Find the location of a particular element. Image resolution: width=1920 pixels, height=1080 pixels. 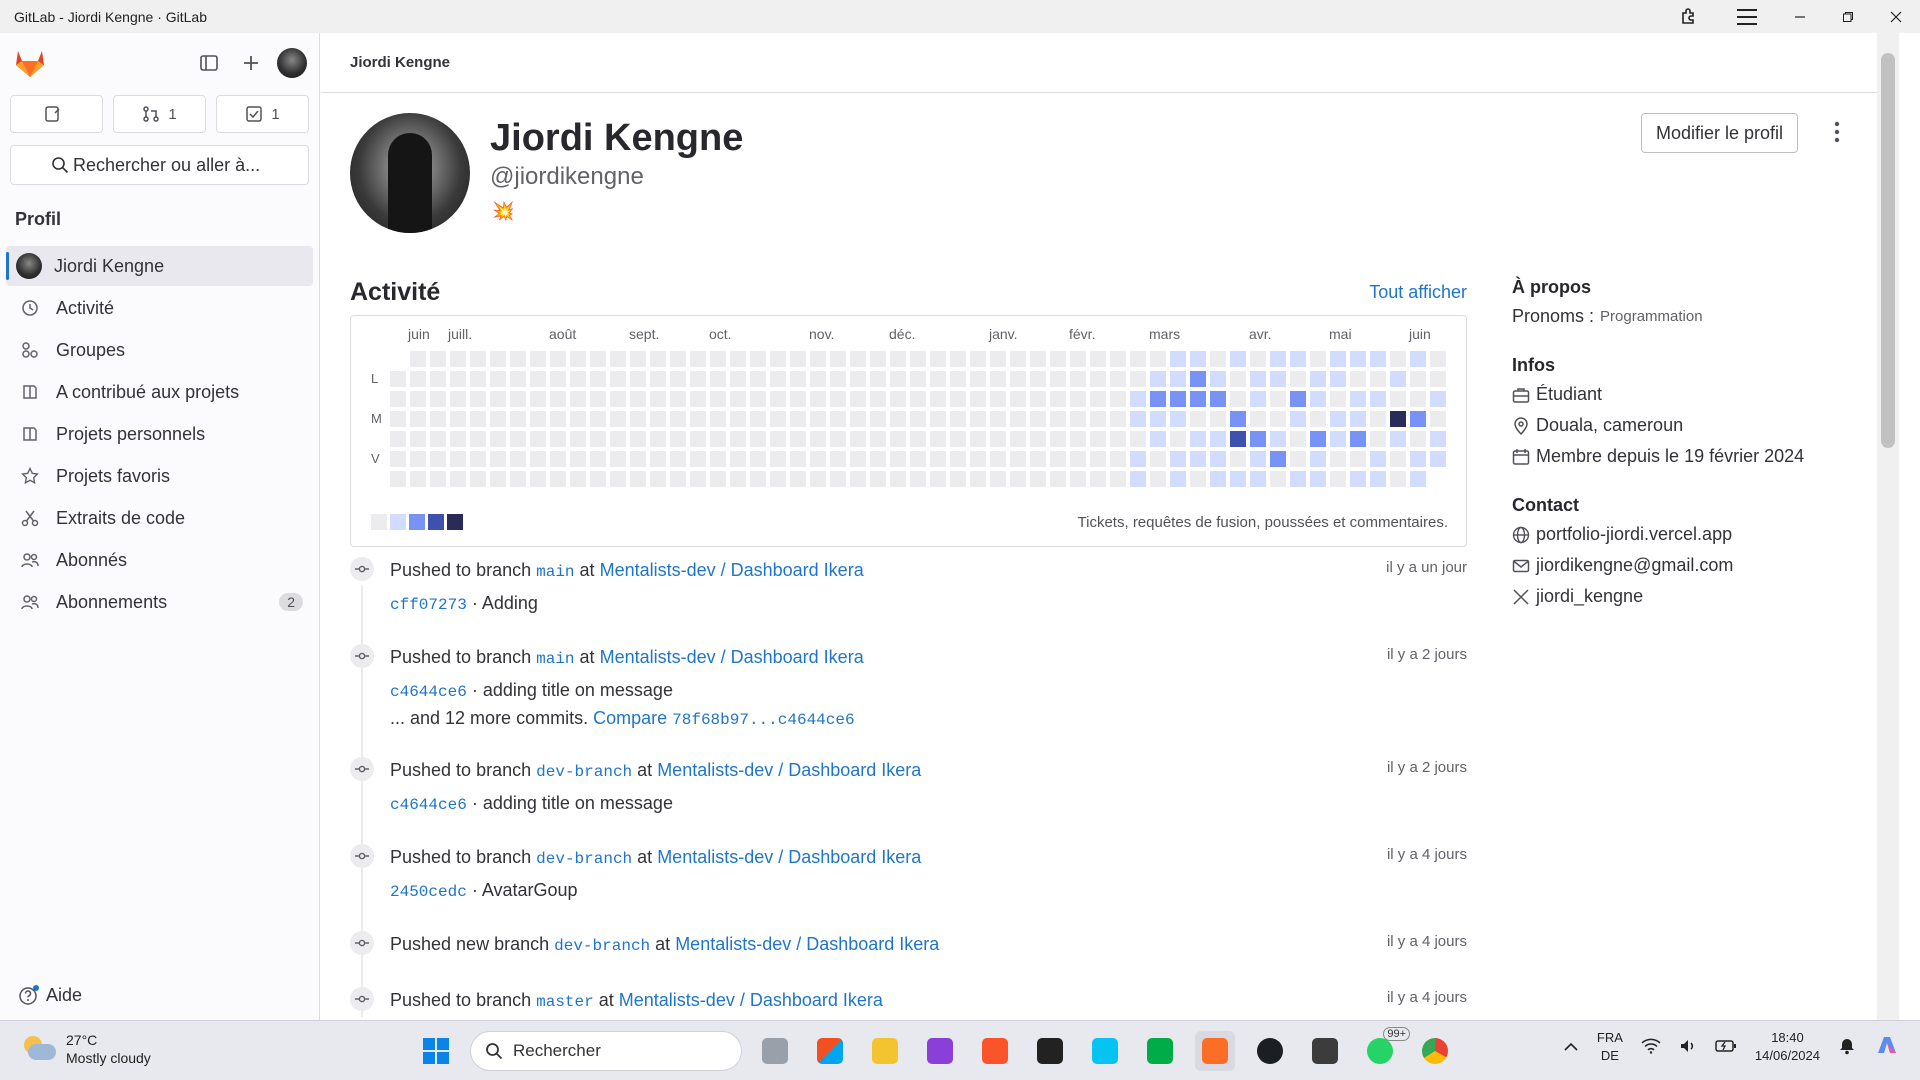

commit-sha-link: cff07273 is located at coordinates (428, 605).